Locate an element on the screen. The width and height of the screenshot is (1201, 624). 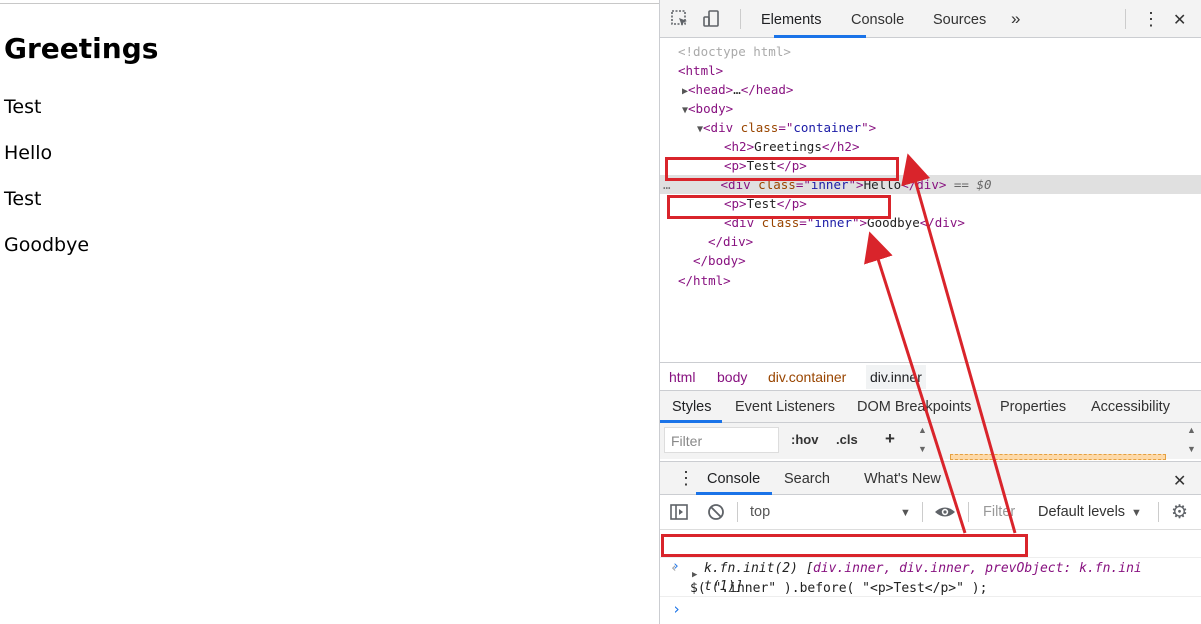
output-return-icon: ‹ is located at coordinates (674, 568).